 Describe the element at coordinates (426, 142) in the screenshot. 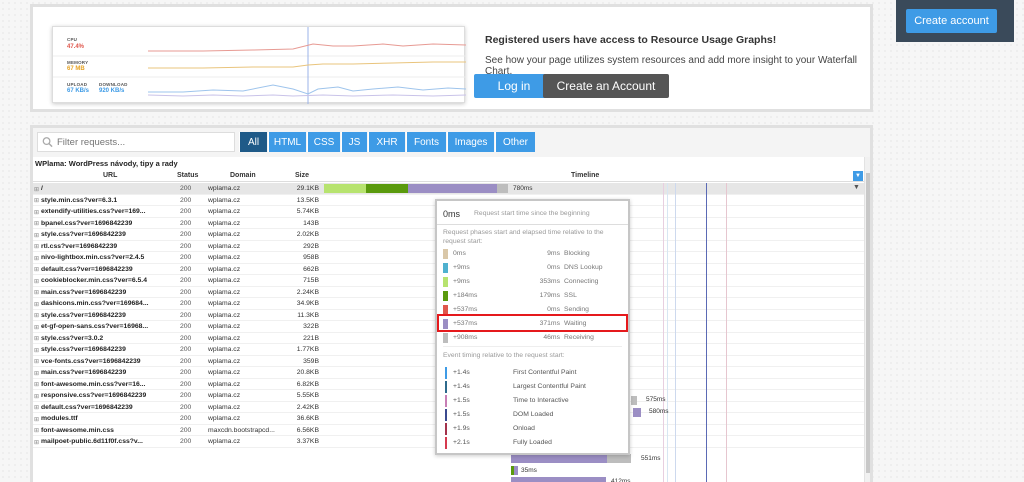

I see `tab-fonts: Fonts` at that location.